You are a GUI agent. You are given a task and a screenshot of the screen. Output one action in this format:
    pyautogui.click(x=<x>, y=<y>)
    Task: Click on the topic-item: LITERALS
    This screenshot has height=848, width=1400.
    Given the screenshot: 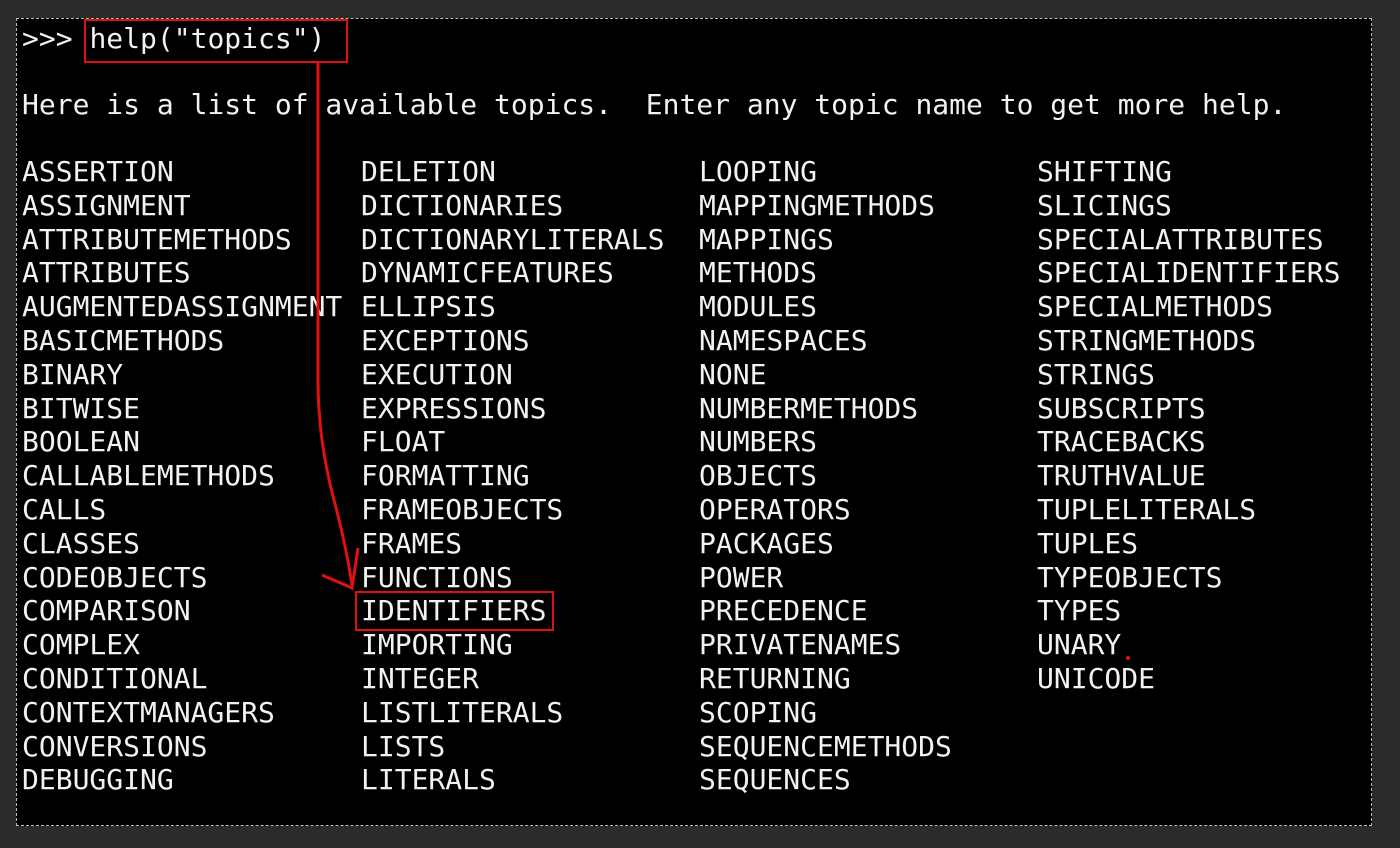 What is the action you would take?
    pyautogui.click(x=428, y=780)
    